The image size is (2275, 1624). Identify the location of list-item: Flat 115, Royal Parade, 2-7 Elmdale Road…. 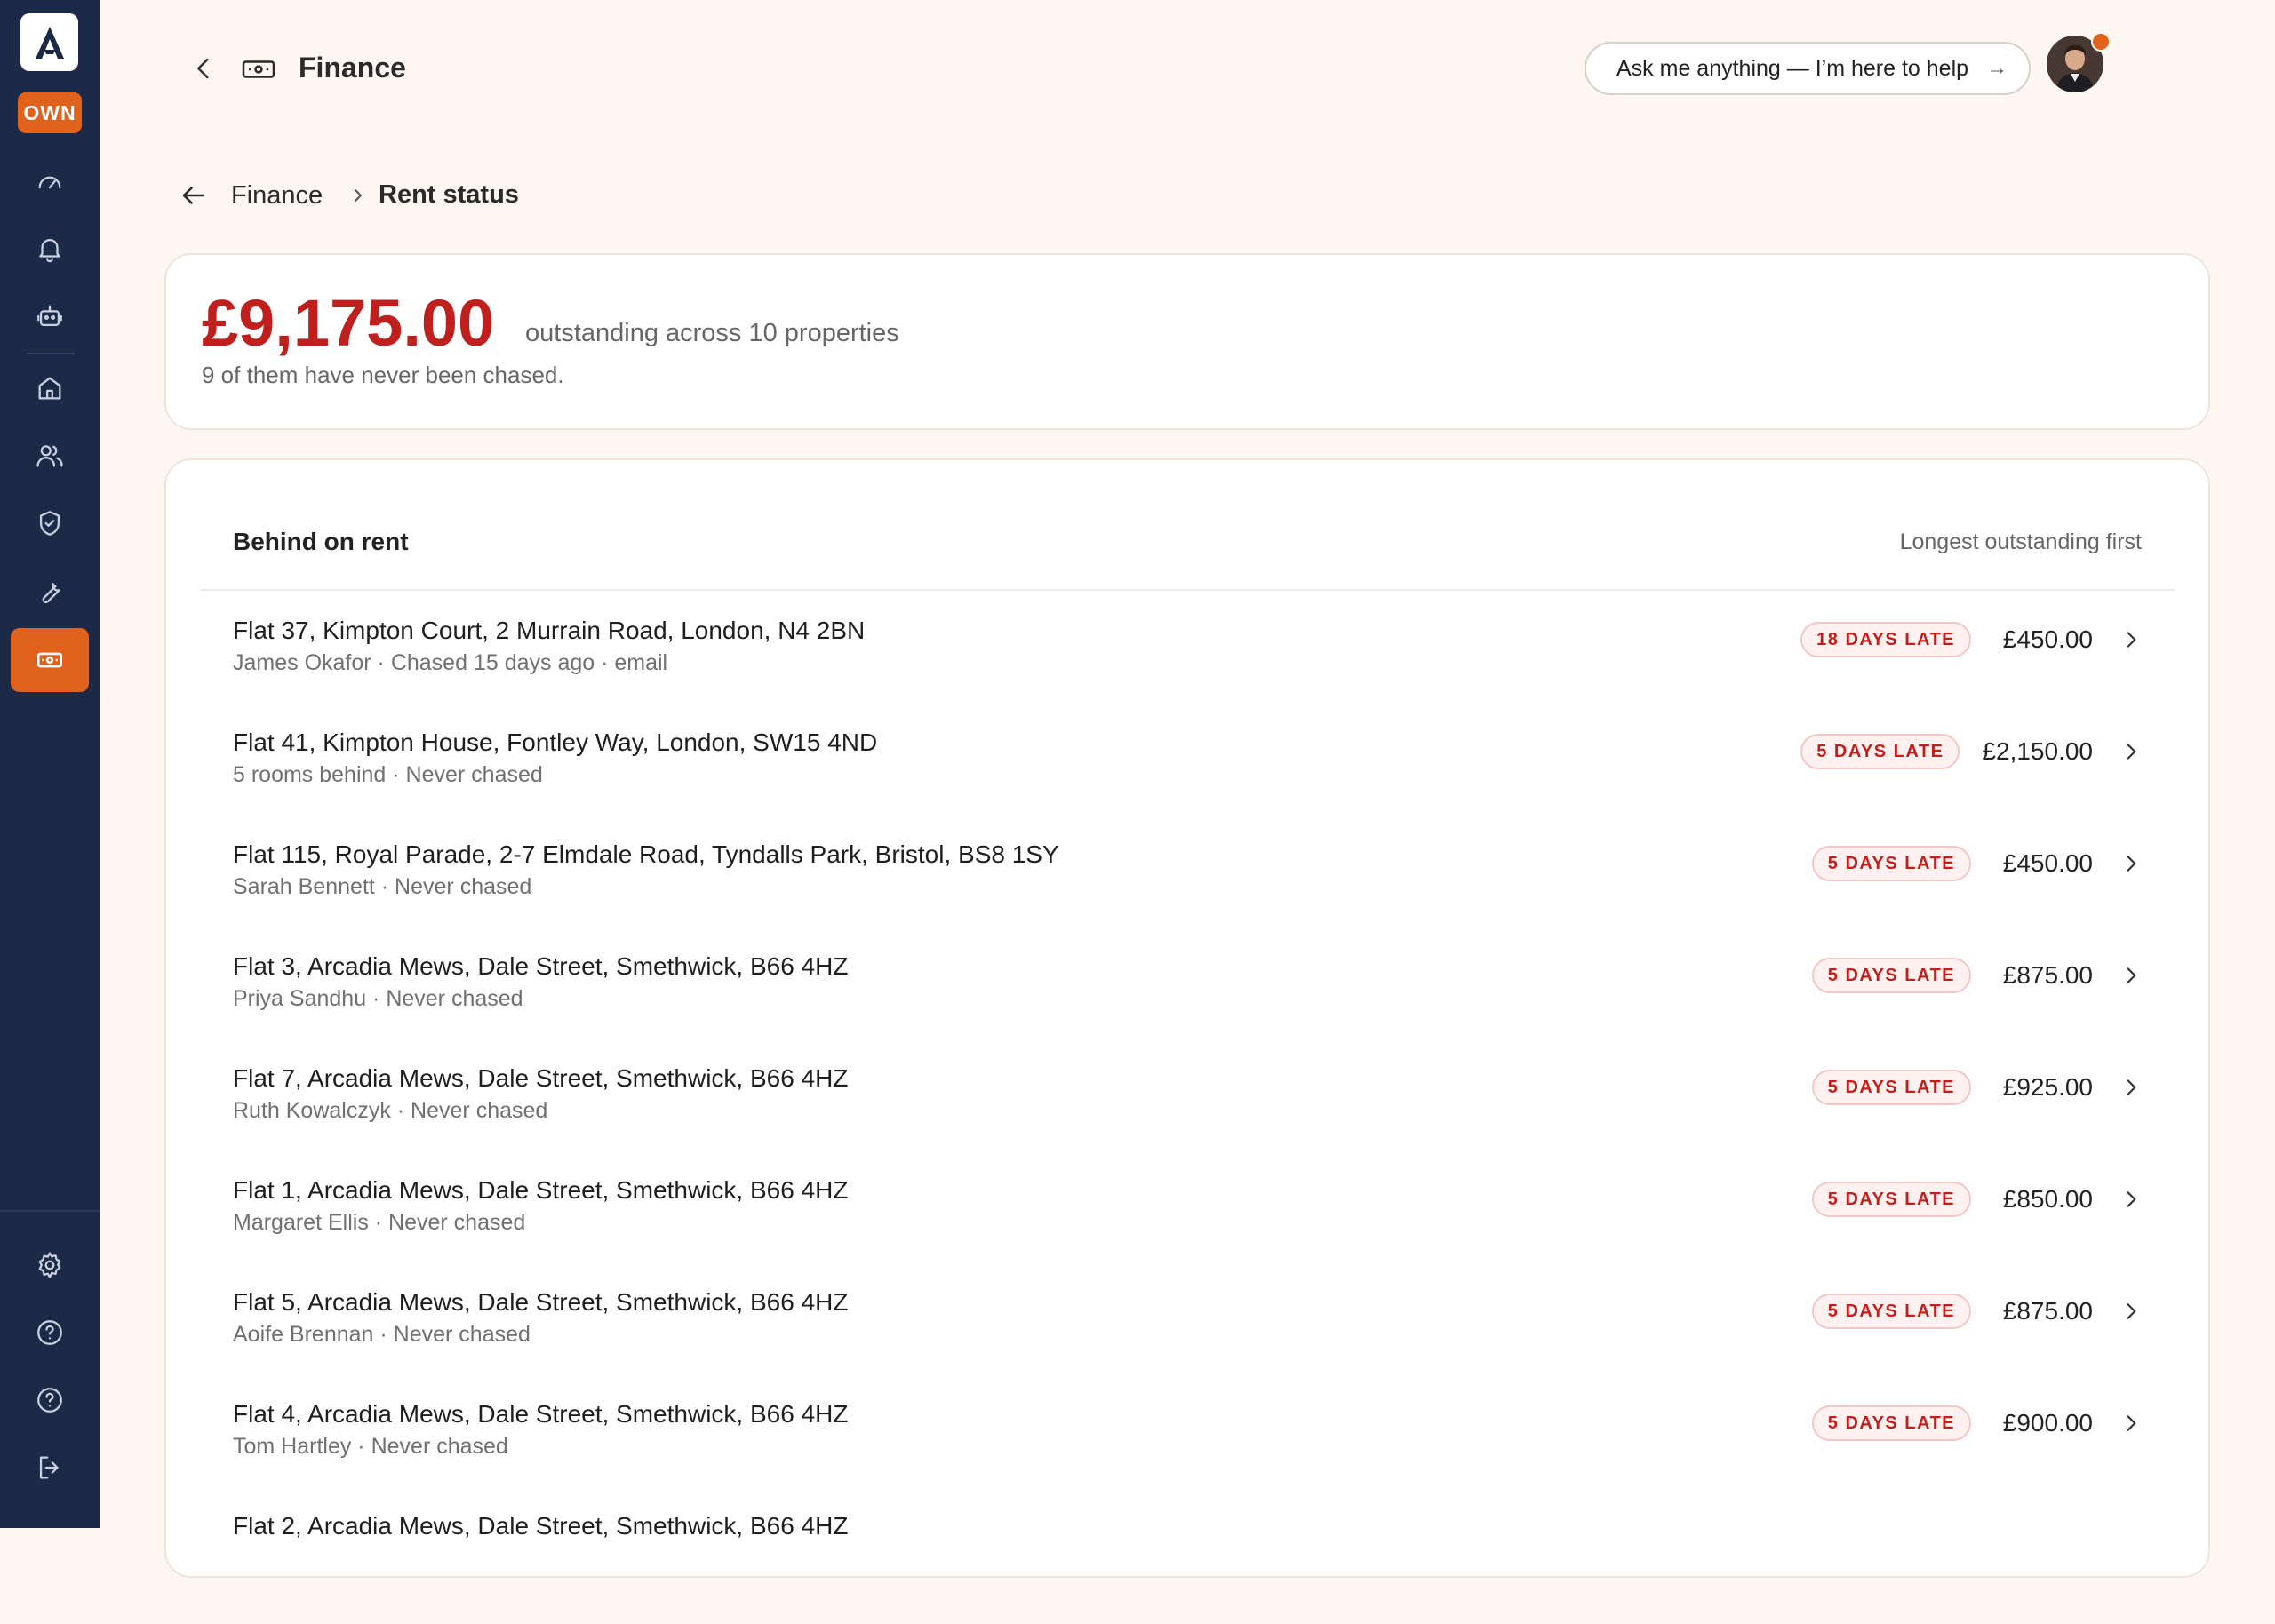
(1189, 896).